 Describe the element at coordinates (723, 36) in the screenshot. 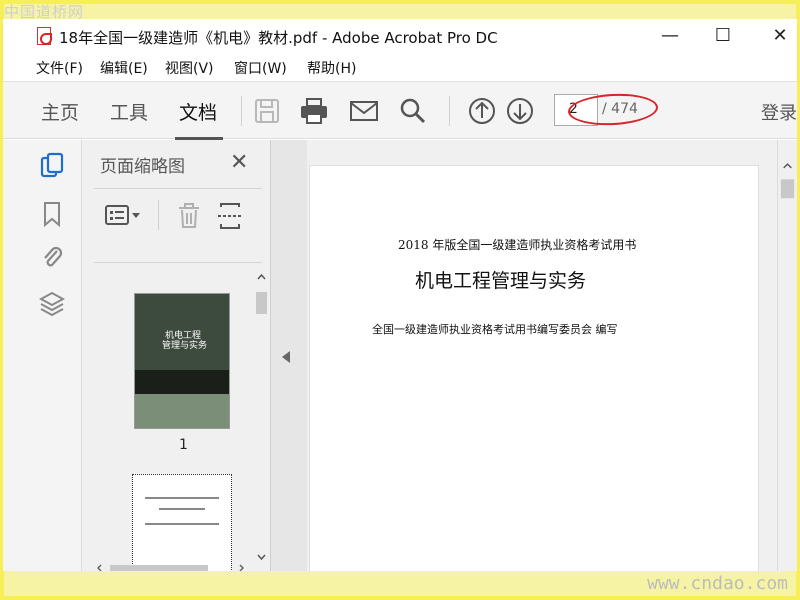

I see `maximize-button: ☐` at that location.